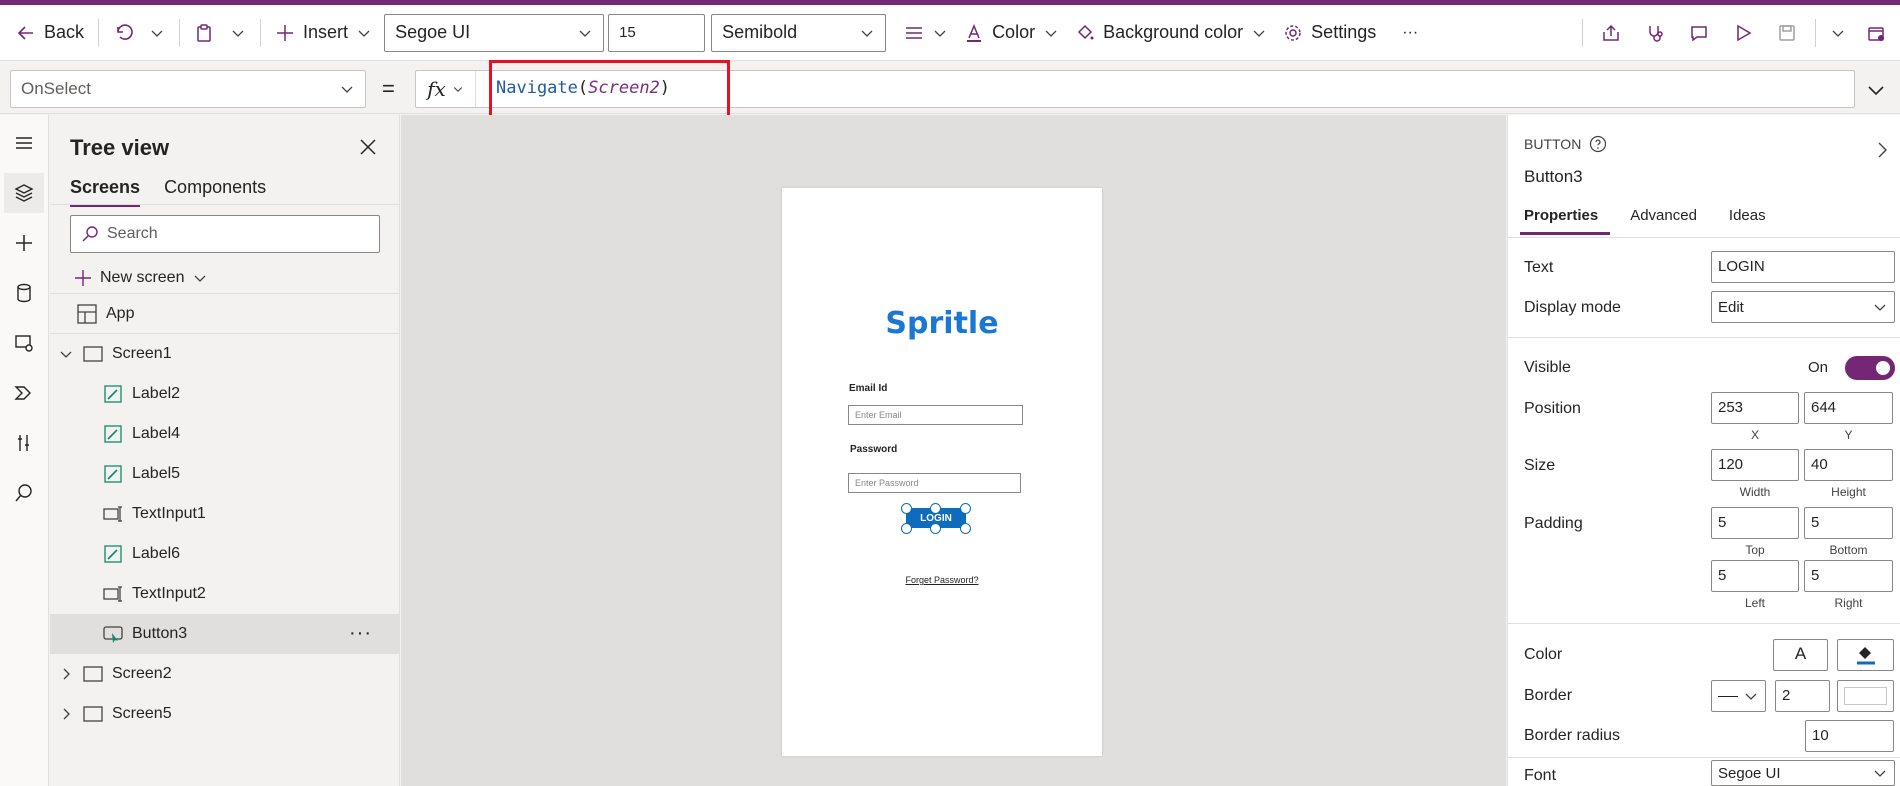  I want to click on fill-color-picker, so click(1865, 655).